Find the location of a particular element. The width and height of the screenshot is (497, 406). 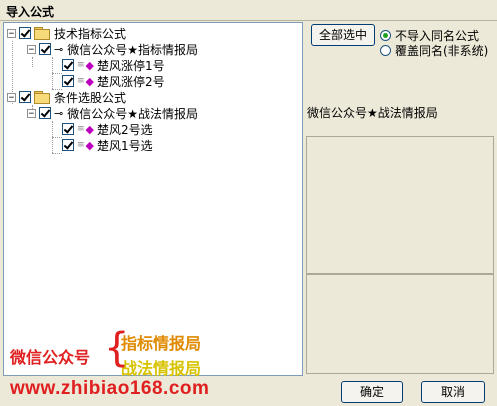

group1-checkbox is located at coordinates (25, 33).